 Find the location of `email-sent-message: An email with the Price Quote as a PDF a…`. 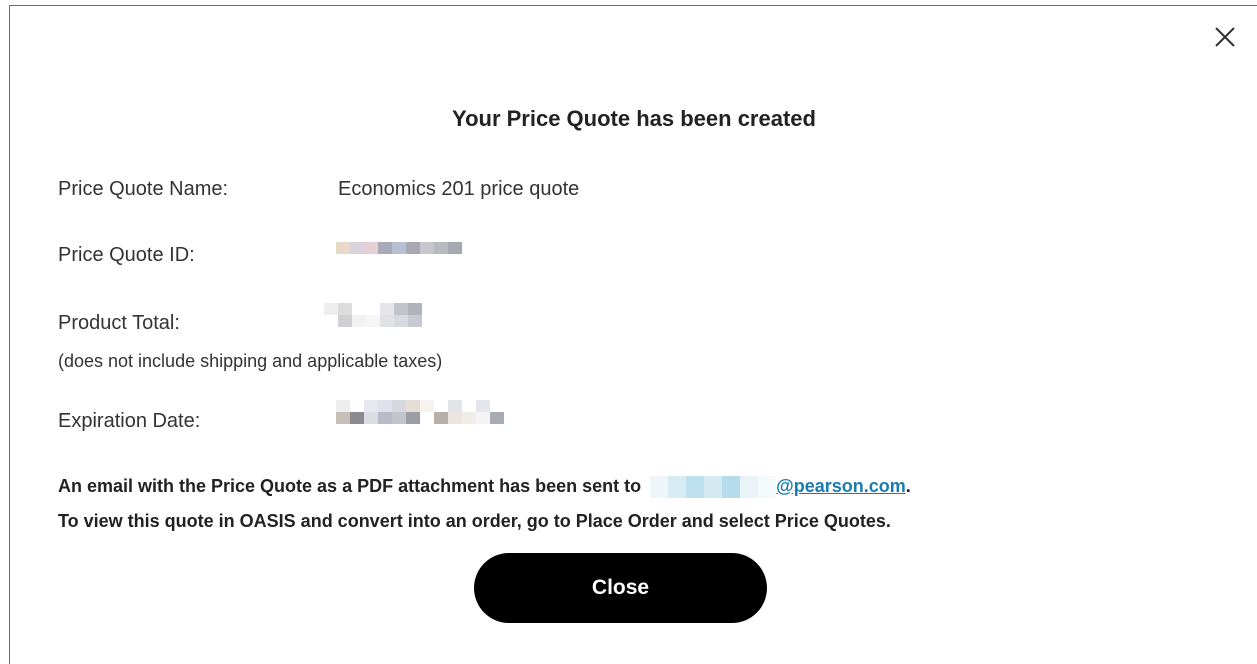

email-sent-message: An email with the Price Quote as a PDF a… is located at coordinates (484, 487).